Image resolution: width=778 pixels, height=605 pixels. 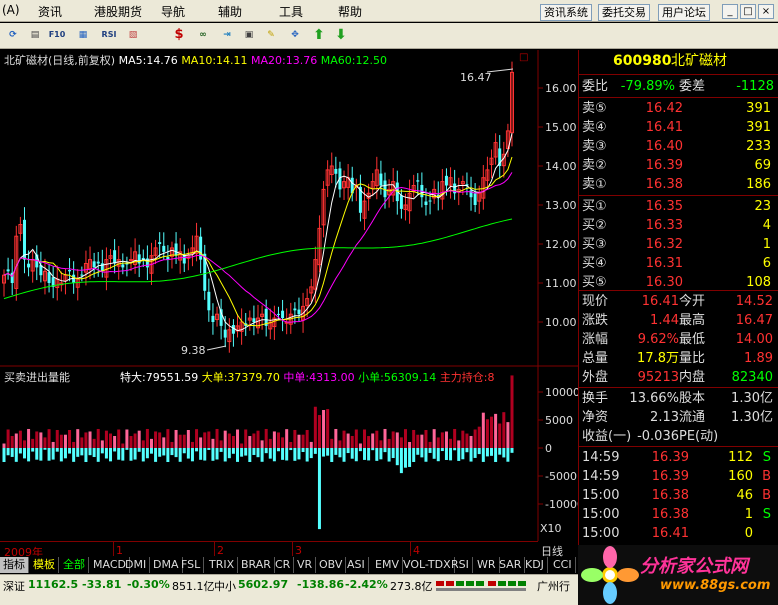 I want to click on tab-: 模板, so click(x=44, y=565).